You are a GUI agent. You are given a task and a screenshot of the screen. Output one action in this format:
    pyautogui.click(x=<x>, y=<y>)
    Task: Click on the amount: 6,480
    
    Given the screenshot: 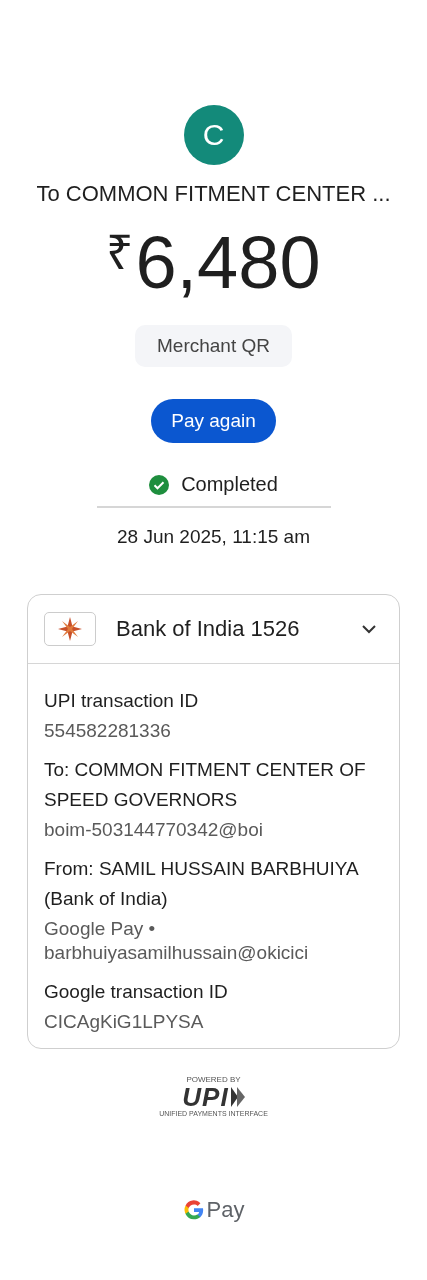 What is the action you would take?
    pyautogui.click(x=228, y=263)
    